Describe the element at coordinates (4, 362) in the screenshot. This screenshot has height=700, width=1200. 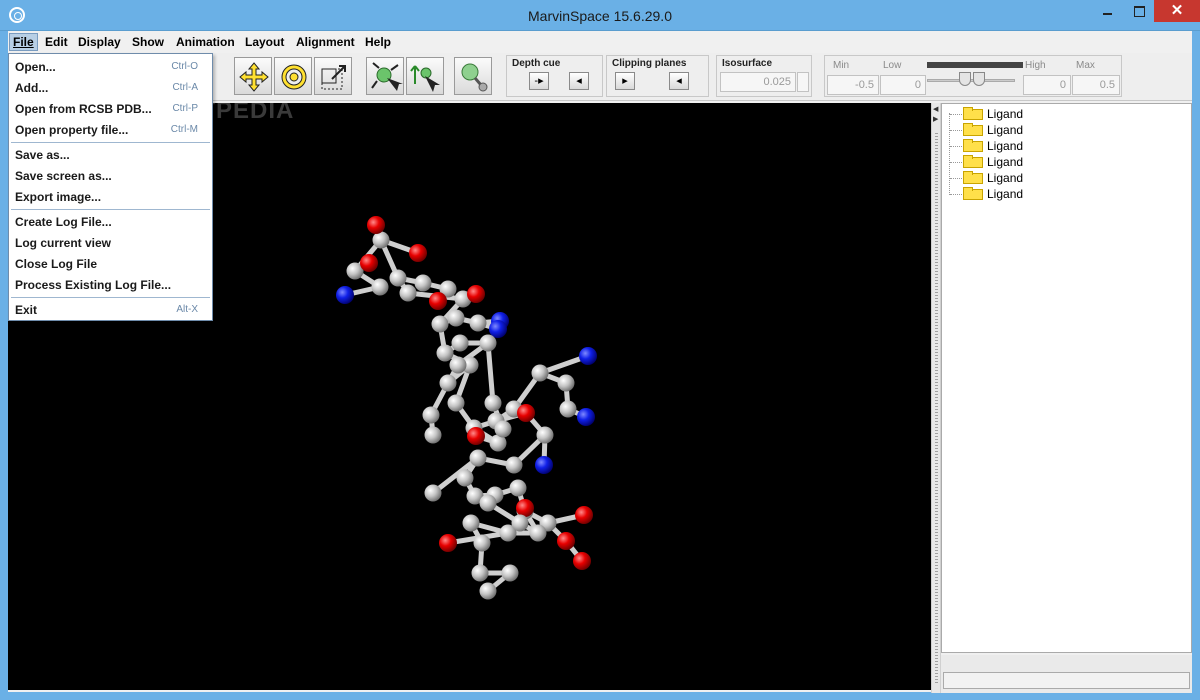
I see `window-frame-left` at that location.